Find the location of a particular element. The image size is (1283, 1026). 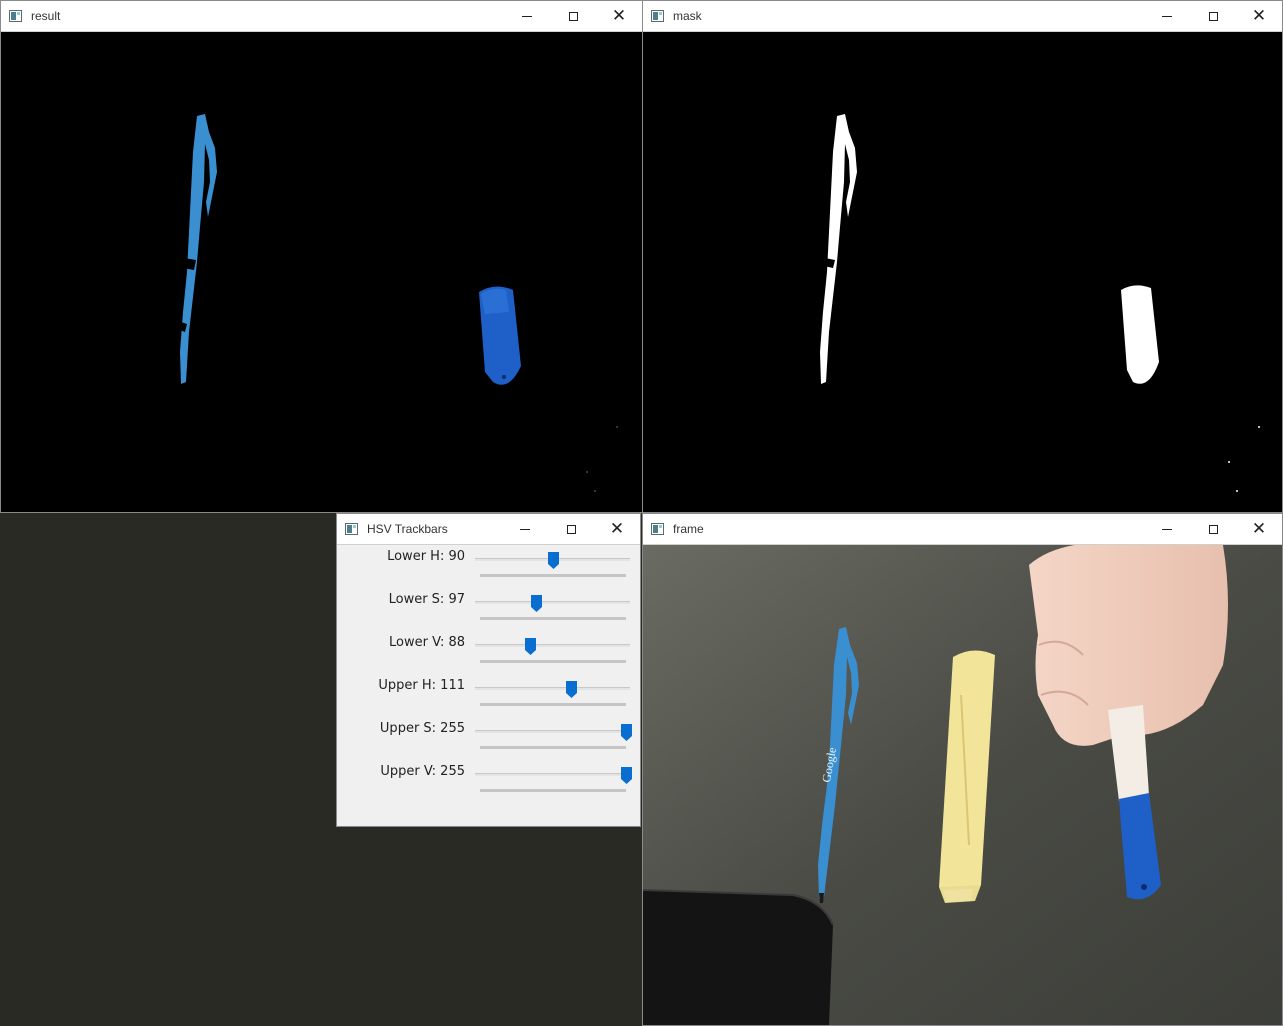

trackbar-label: Lower V: 88 is located at coordinates (427, 642).